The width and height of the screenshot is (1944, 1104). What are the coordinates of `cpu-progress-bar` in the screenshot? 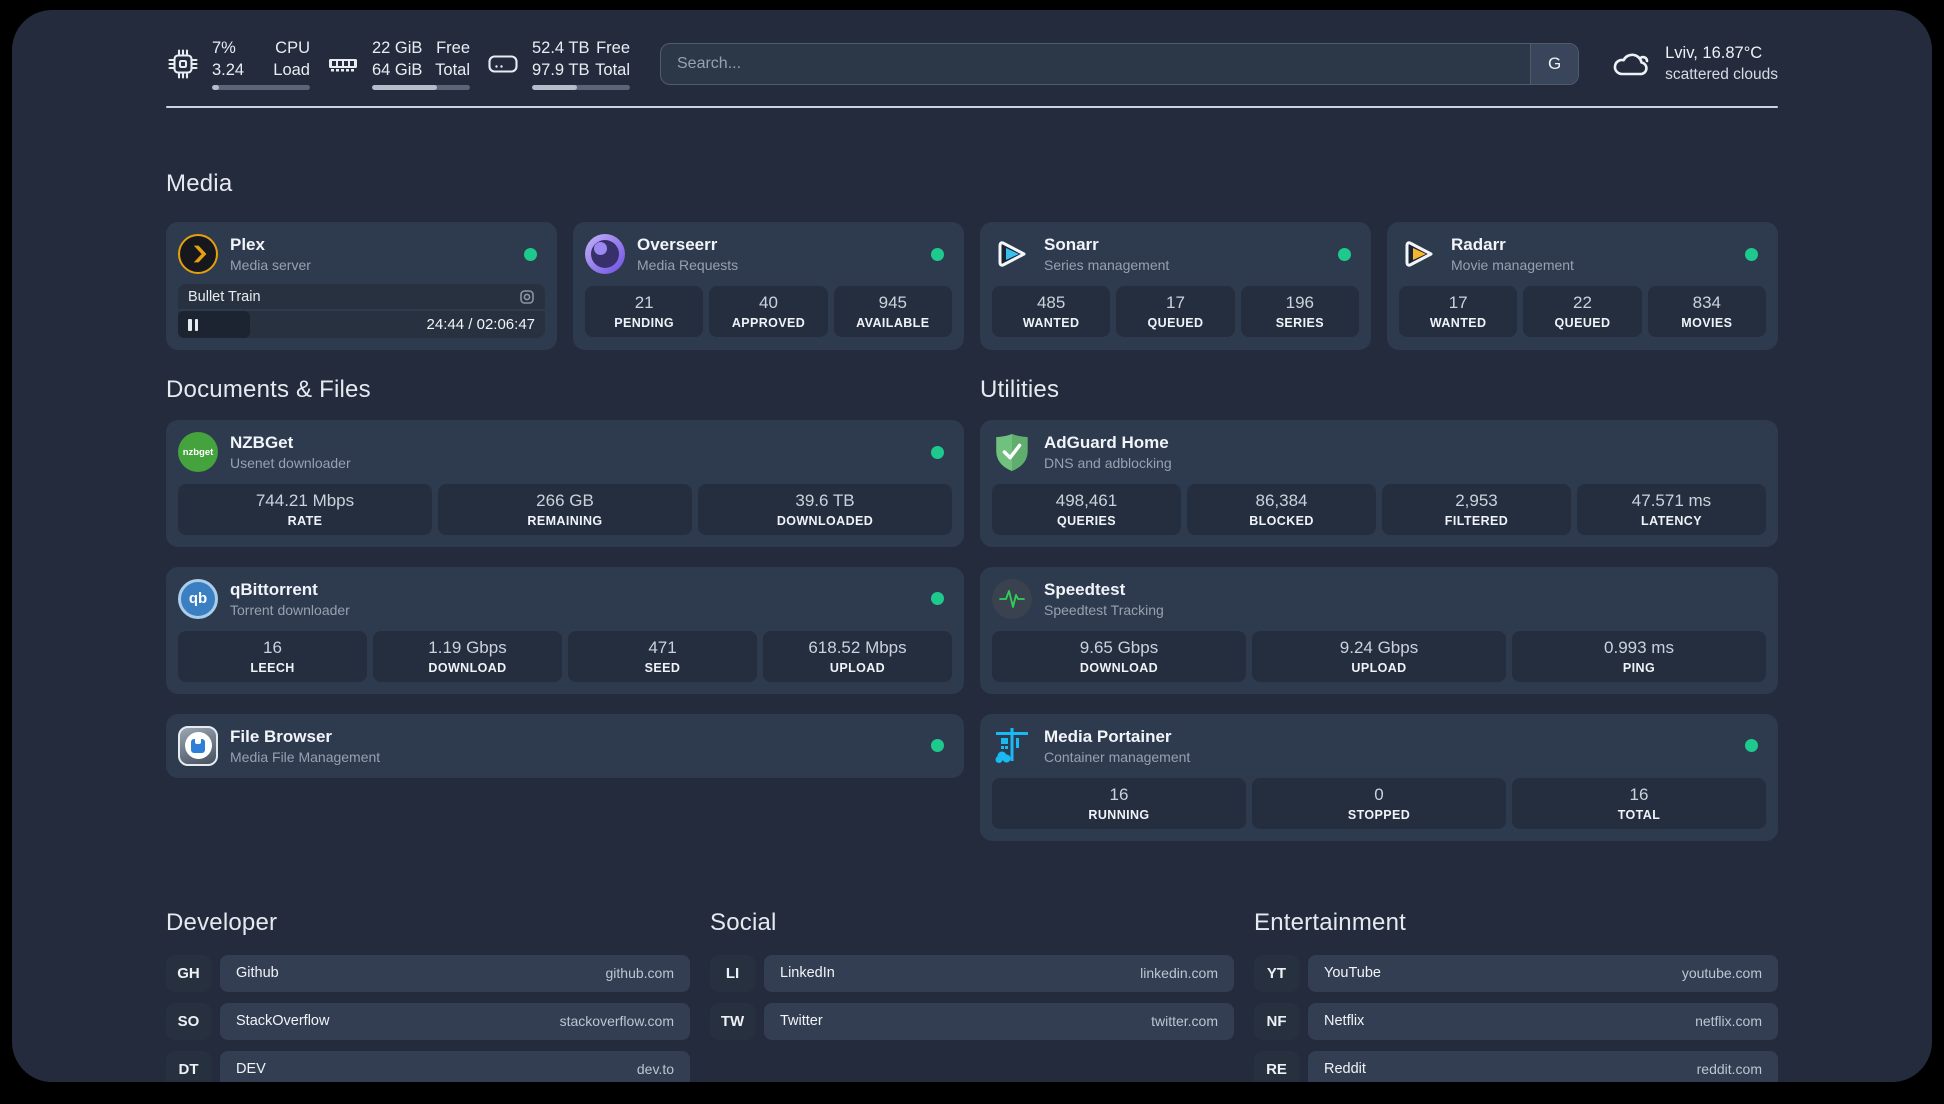 It's located at (261, 87).